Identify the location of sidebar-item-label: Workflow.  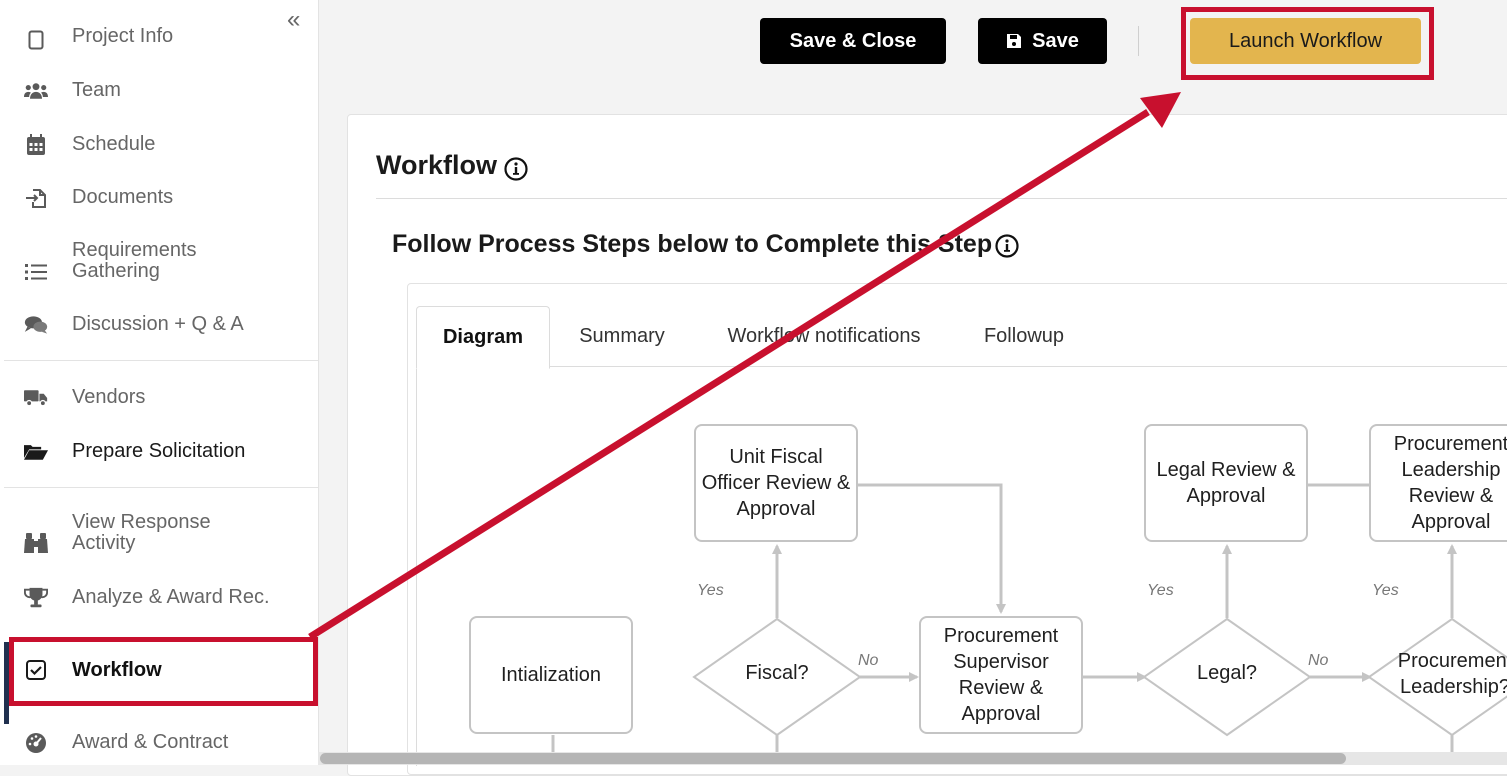
(117, 670).